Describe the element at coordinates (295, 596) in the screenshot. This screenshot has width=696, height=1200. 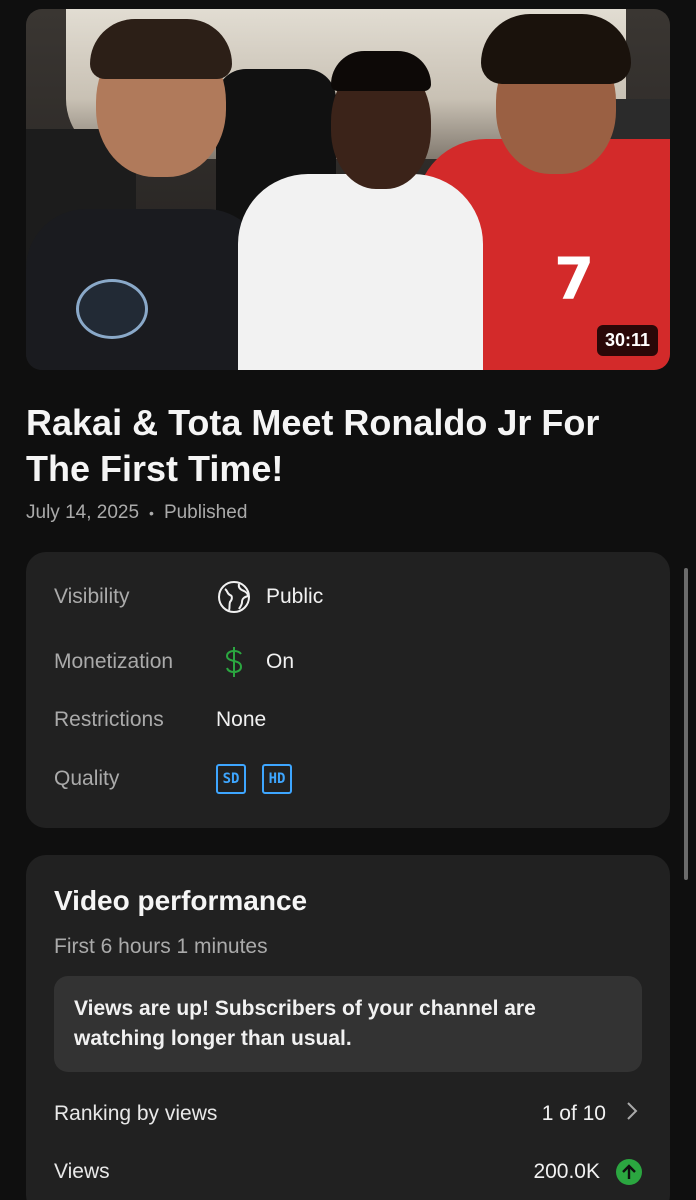
I see `visibility-value: Public` at that location.